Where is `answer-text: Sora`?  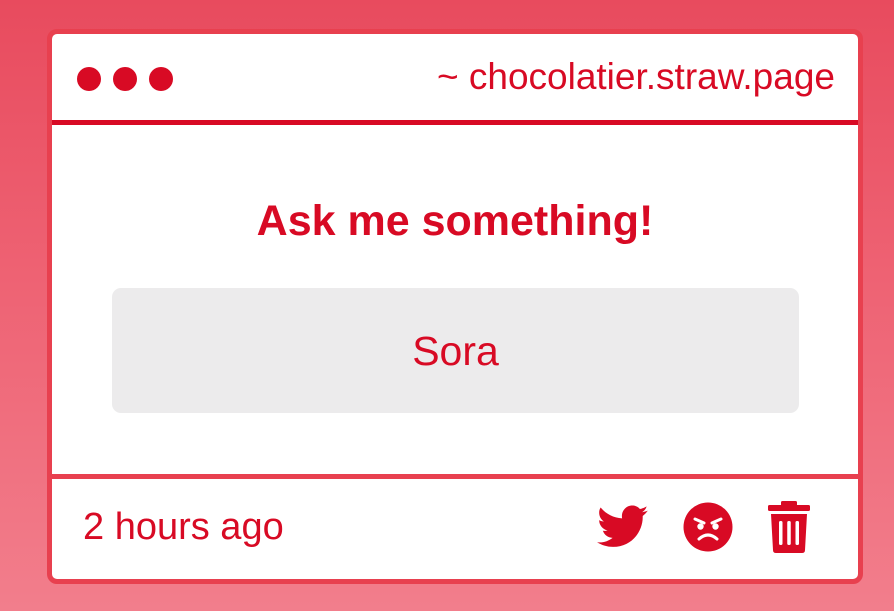 answer-text: Sora is located at coordinates (455, 350).